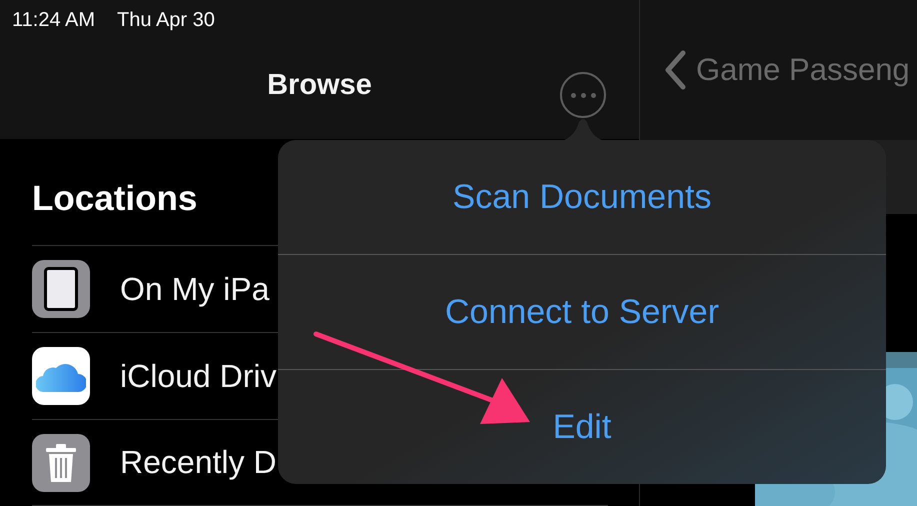 The width and height of the screenshot is (917, 506). I want to click on section-title: Locations, so click(115, 199).